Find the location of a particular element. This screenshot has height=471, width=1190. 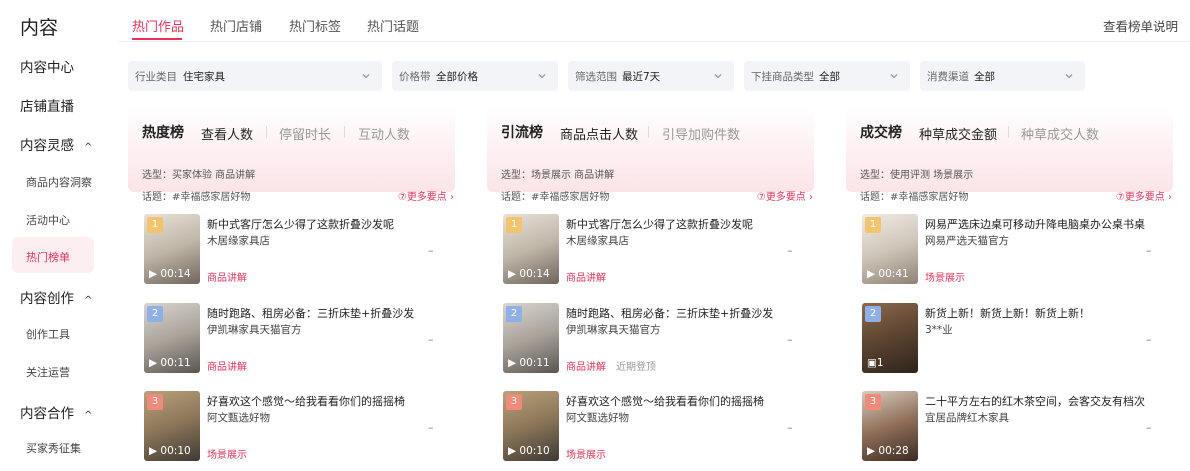

tab-product-clicks: 商品点击人数 is located at coordinates (599, 133).